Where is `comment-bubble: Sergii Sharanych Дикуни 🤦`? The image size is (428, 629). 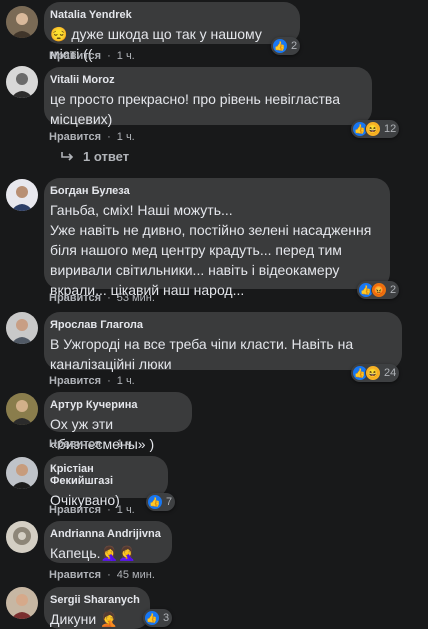 comment-bubble: Sergii Sharanych Дикуни 🤦 is located at coordinates (97, 608).